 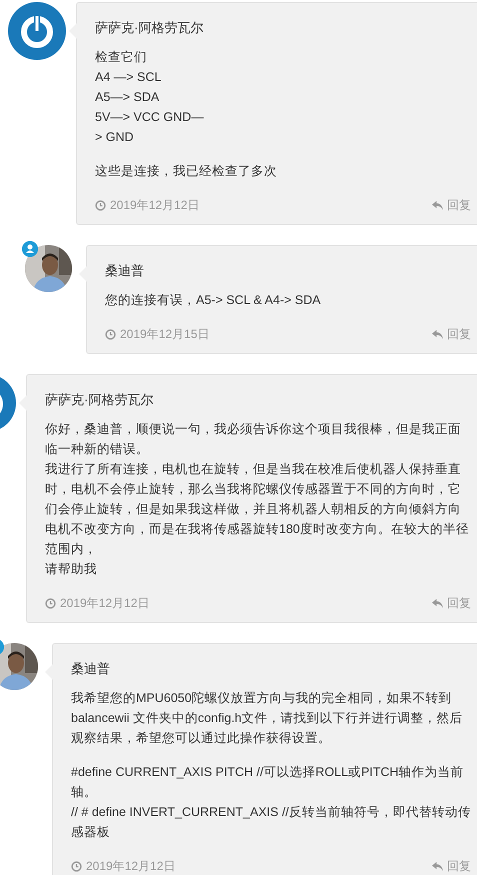 I want to click on comment-text: 你好，桑迪普，顺便说一句，我必须告诉你这个项目我很棒，但是我正面临一种新的错误。, so click(x=253, y=439).